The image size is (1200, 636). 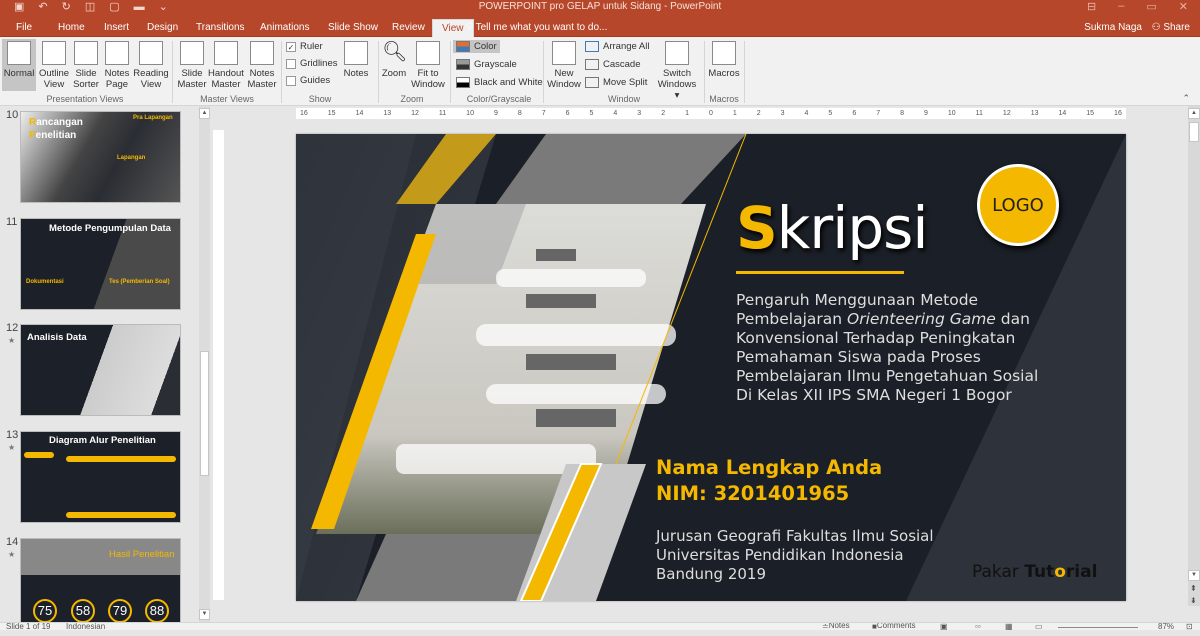 What do you see at coordinates (162, 28) in the screenshot?
I see `tab-design: Design` at bounding box center [162, 28].